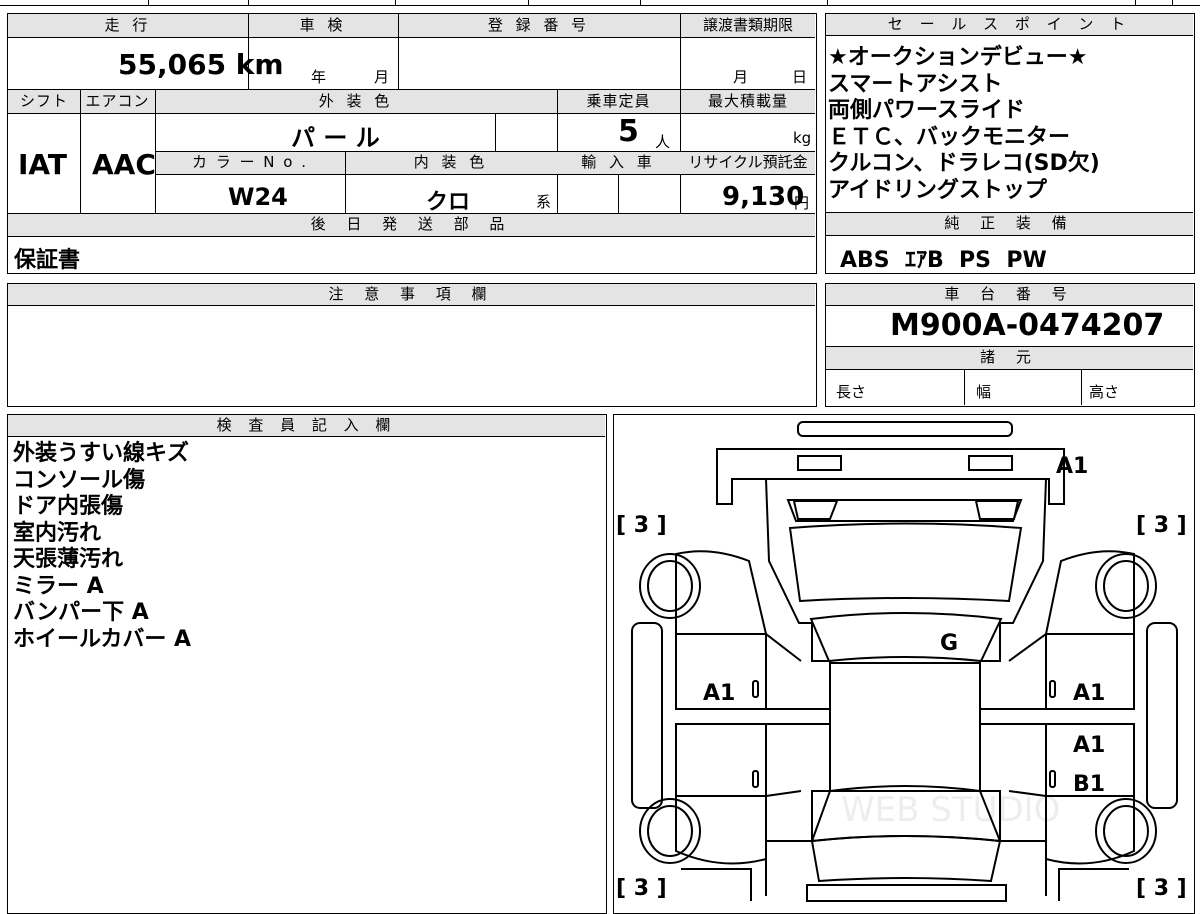 The width and height of the screenshot is (1200, 914). Describe the element at coordinates (950, 810) in the screenshot. I see `watermark: WEB STUDIO` at that location.